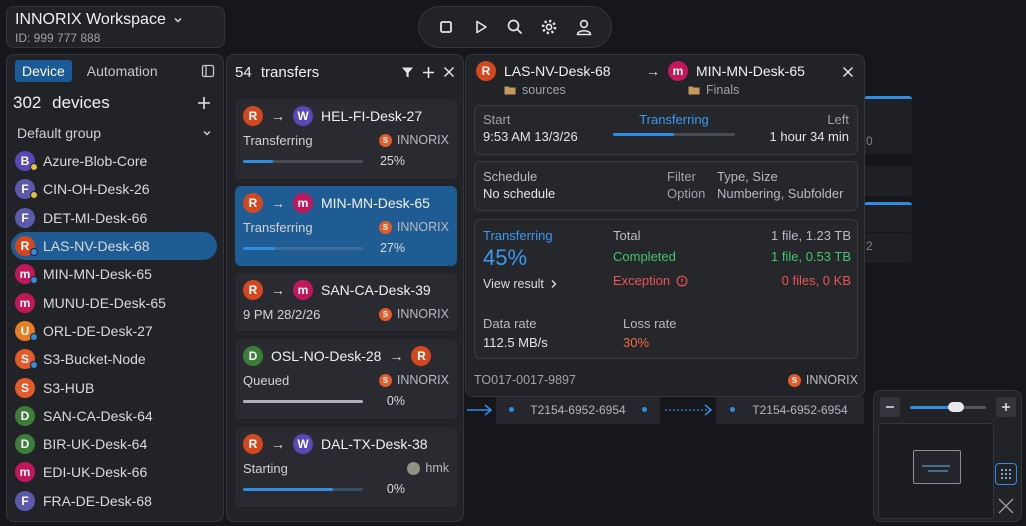 The image size is (1026, 526). I want to click on user-icon, so click(584, 27).